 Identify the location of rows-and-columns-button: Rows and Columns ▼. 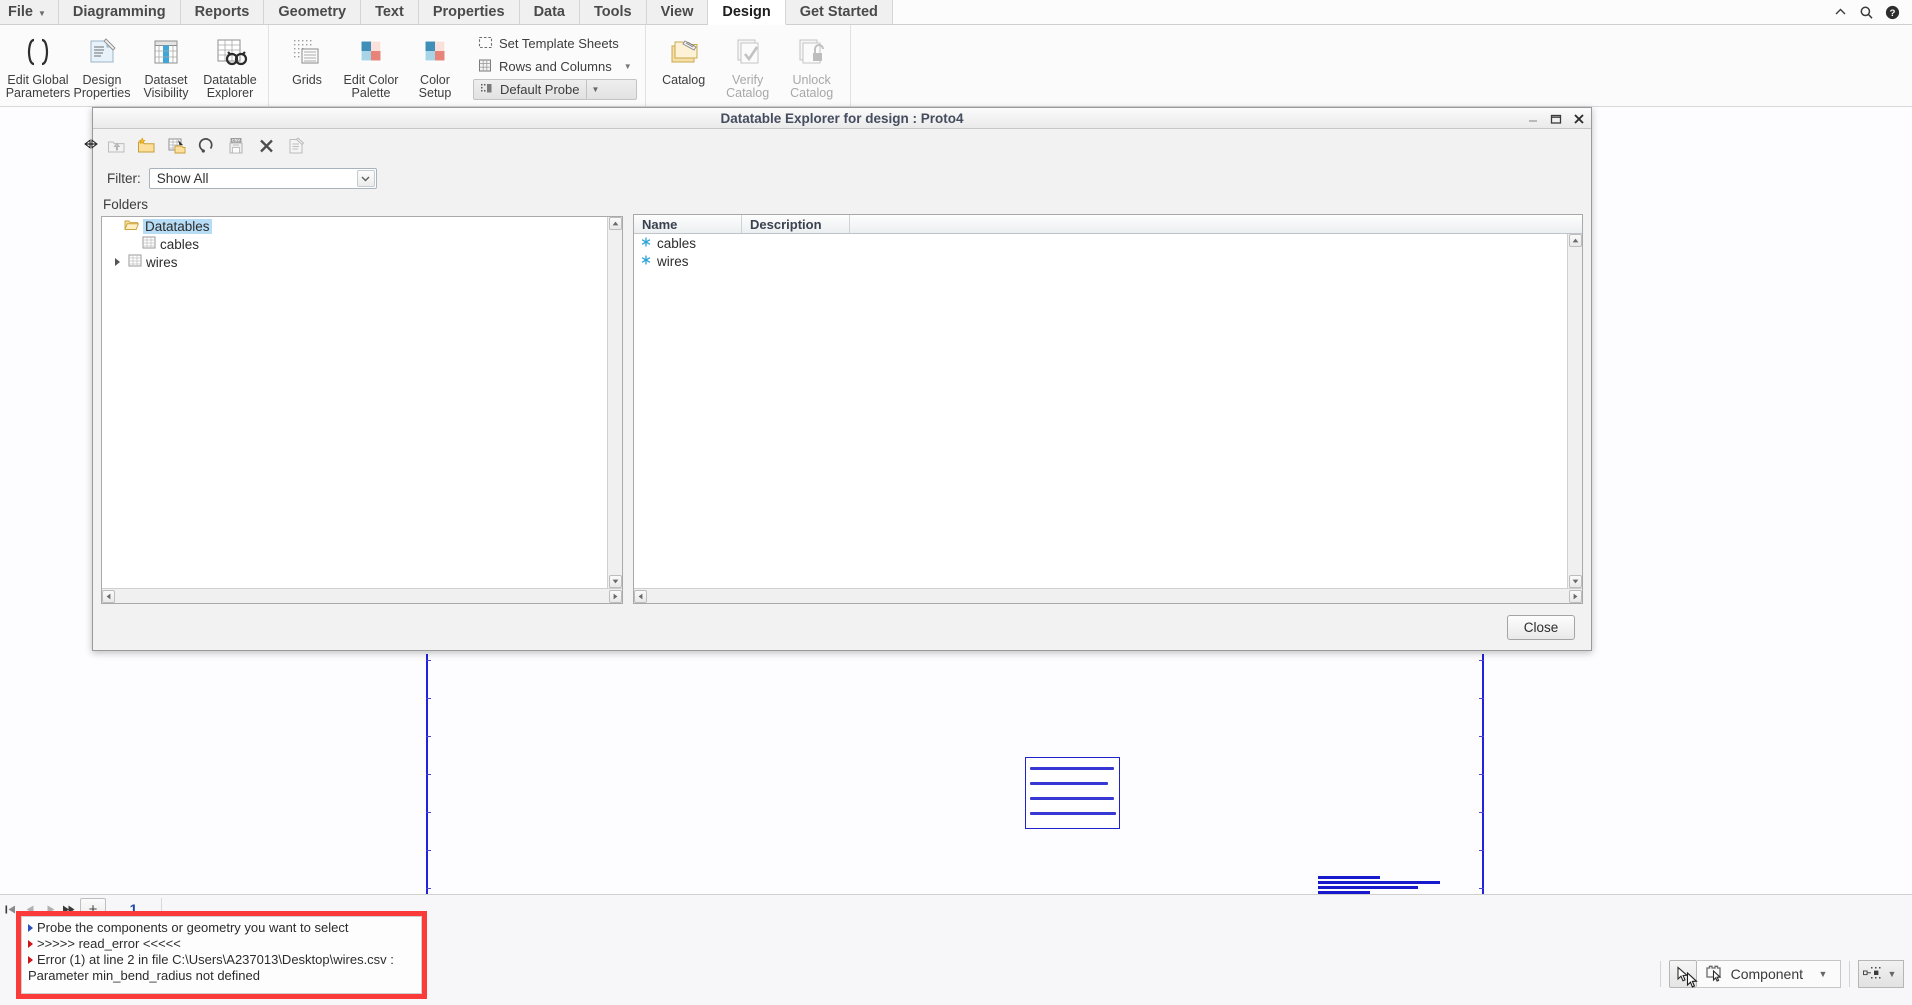
(555, 66).